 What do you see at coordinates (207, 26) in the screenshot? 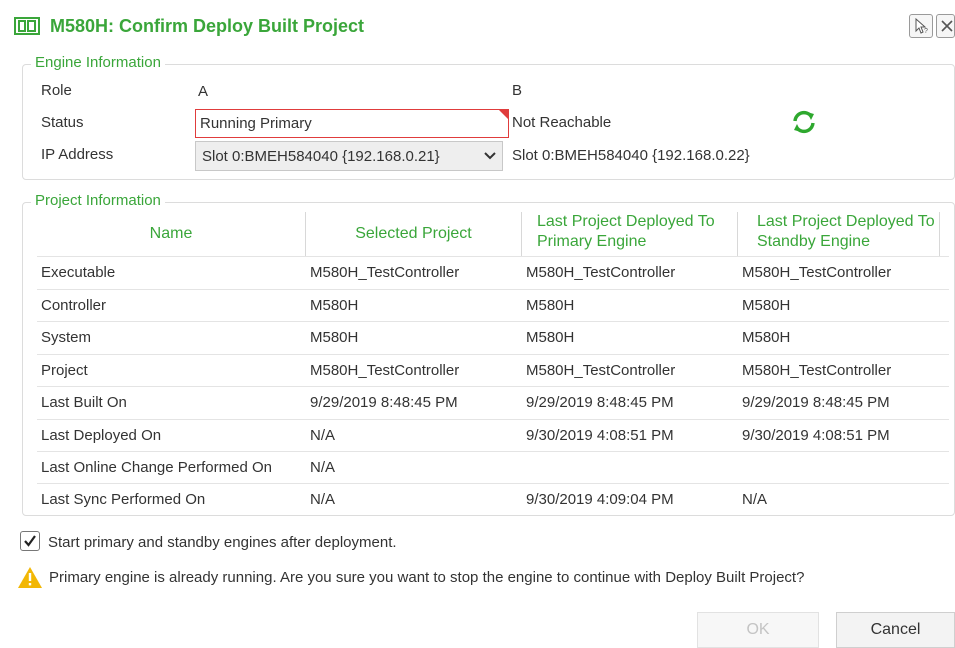
I see `dialog-title: M580H: Confirm Deploy Built Project` at bounding box center [207, 26].